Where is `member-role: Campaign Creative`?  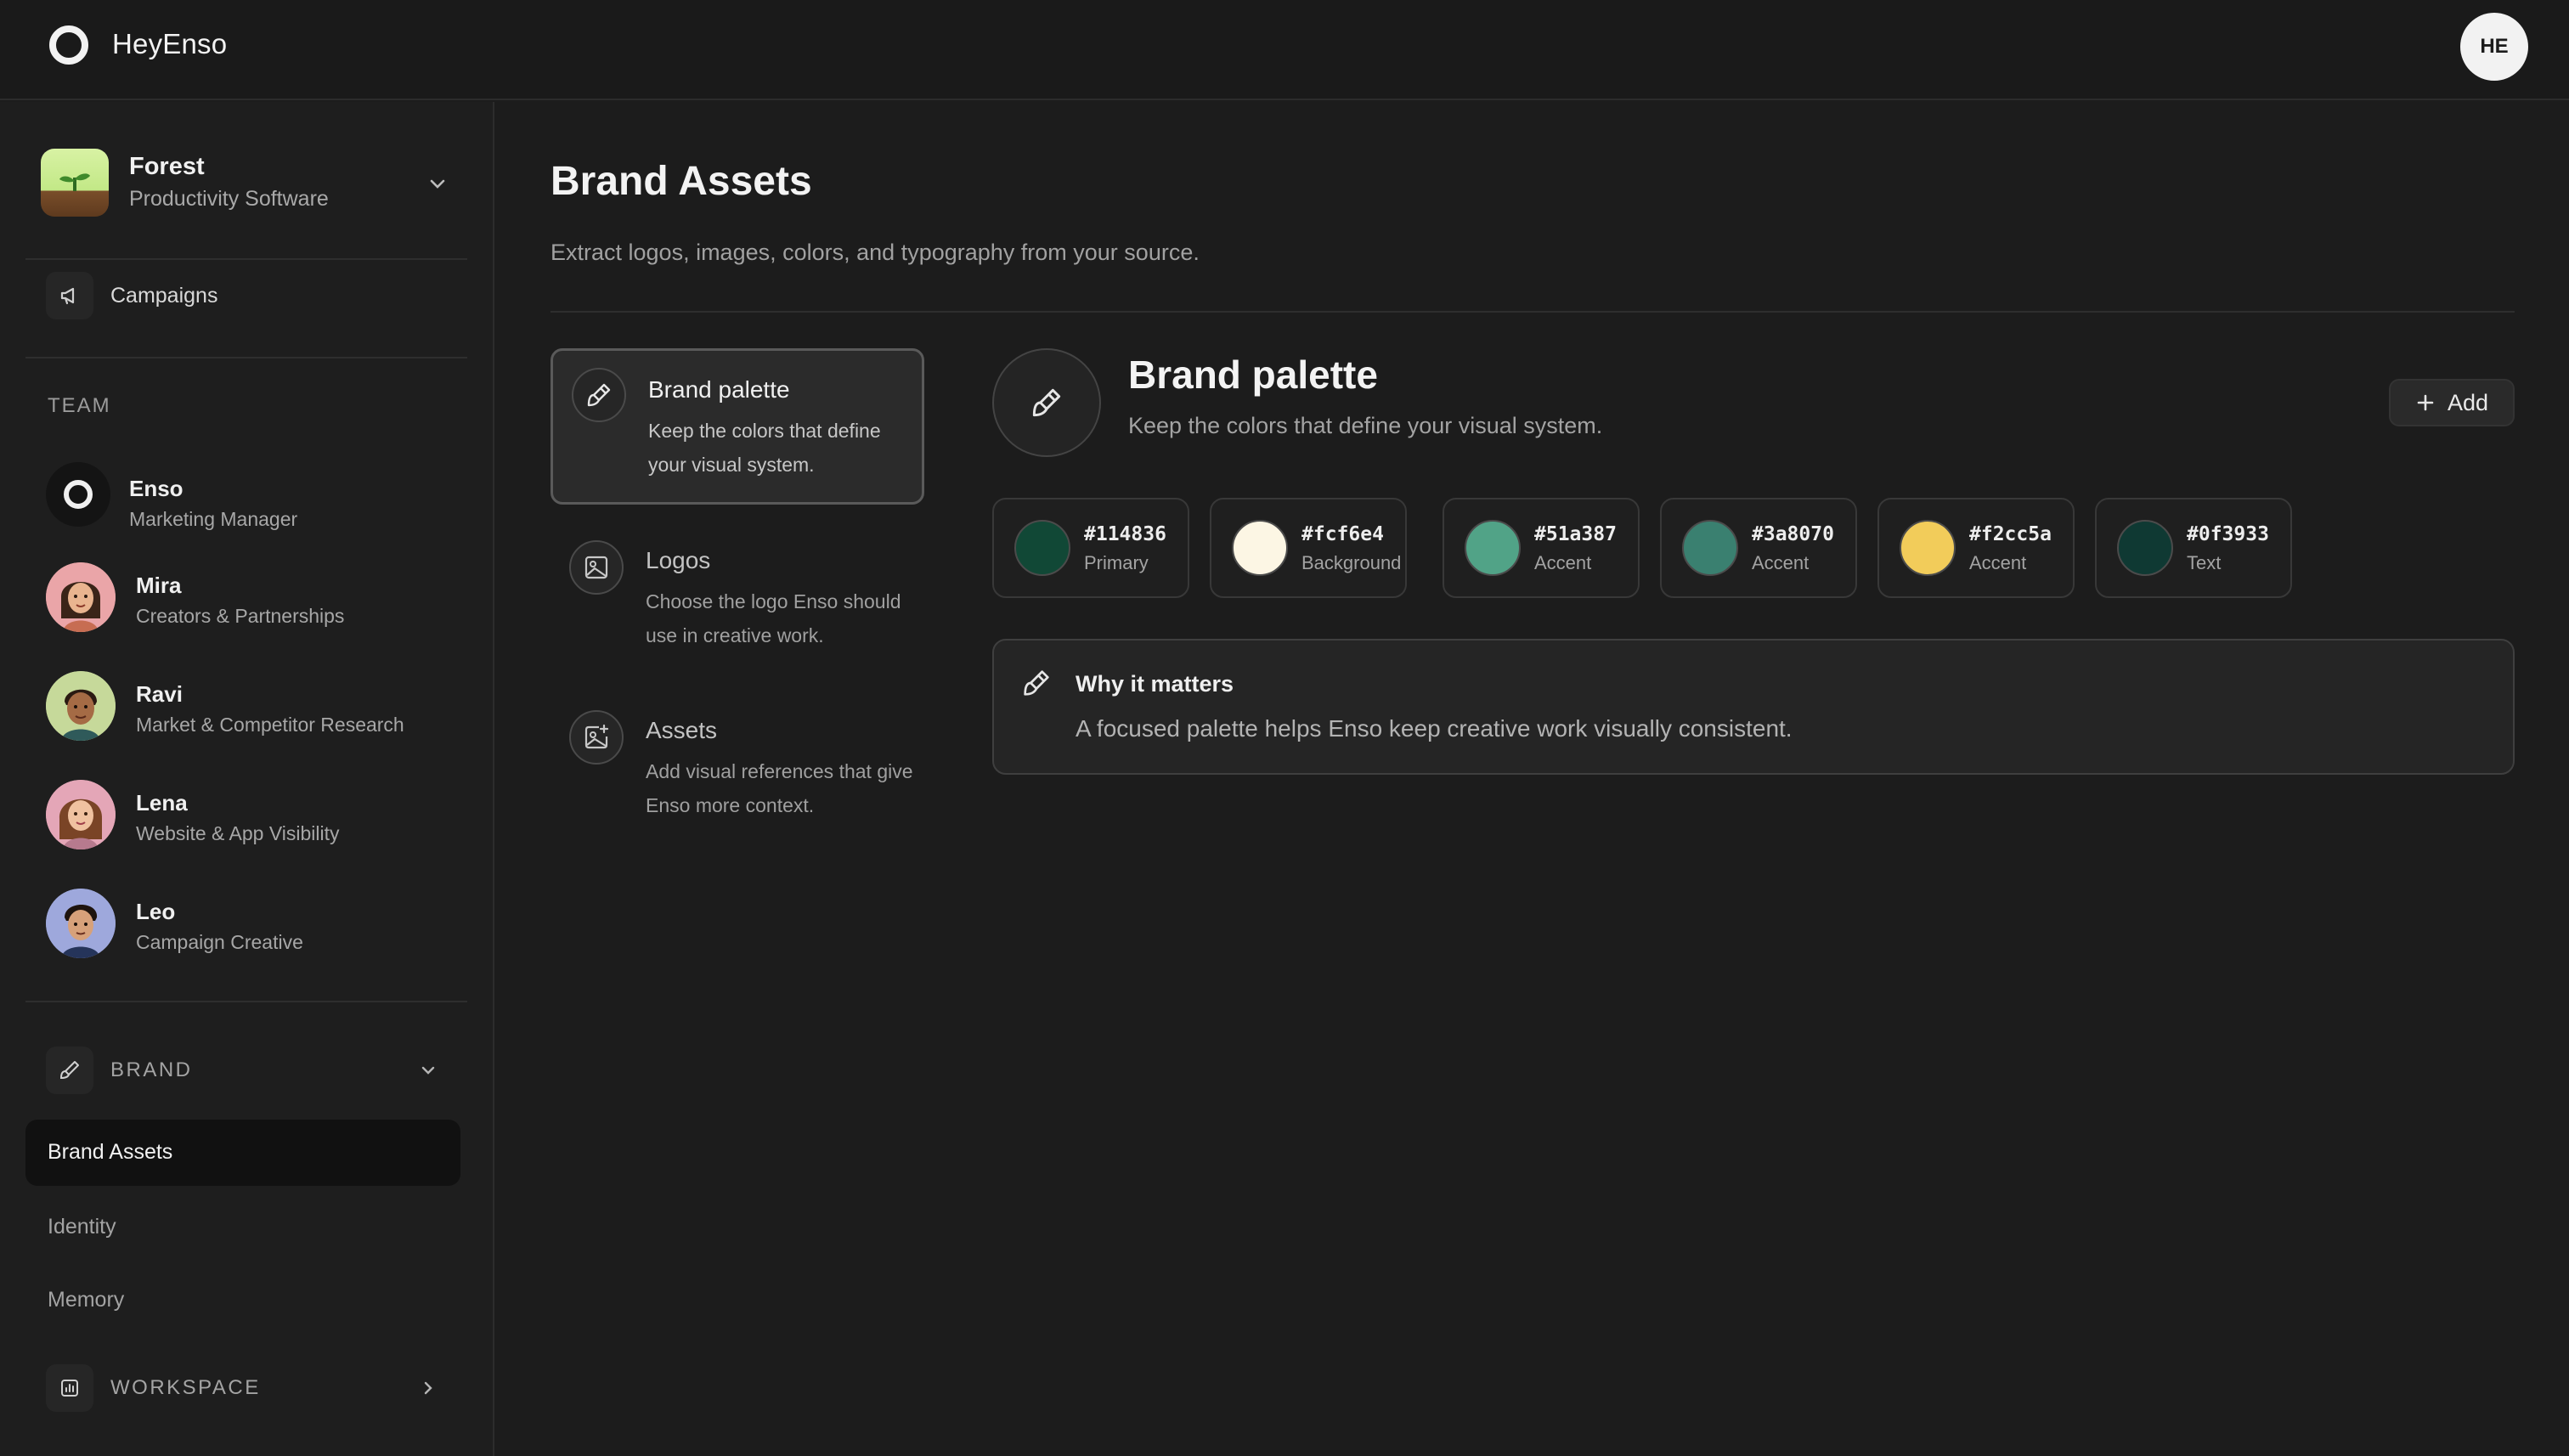 member-role: Campaign Creative is located at coordinates (219, 942).